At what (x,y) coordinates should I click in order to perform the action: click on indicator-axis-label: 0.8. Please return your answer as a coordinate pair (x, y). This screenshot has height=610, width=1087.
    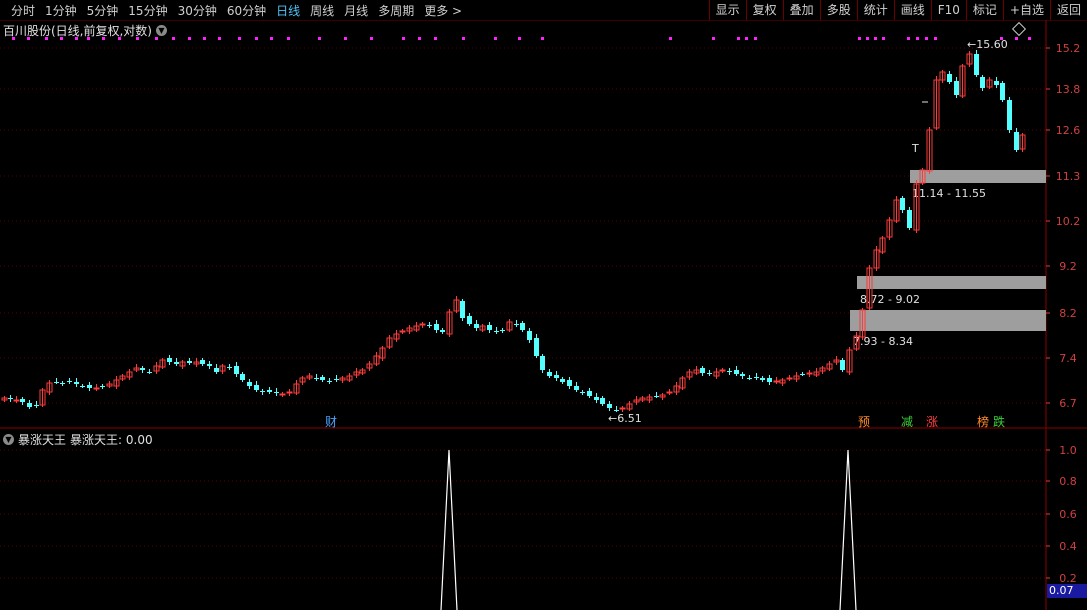
    Looking at the image, I should click on (1068, 481).